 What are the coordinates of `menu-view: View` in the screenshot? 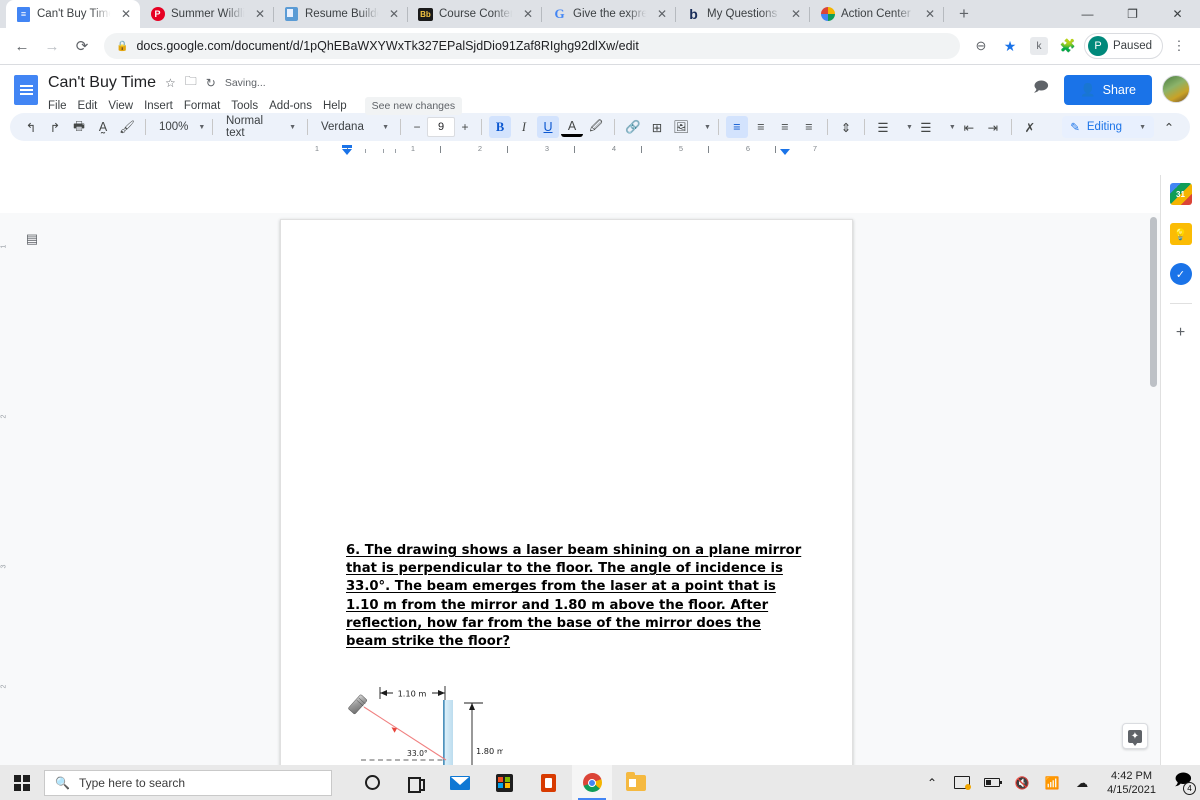 It's located at (120, 106).